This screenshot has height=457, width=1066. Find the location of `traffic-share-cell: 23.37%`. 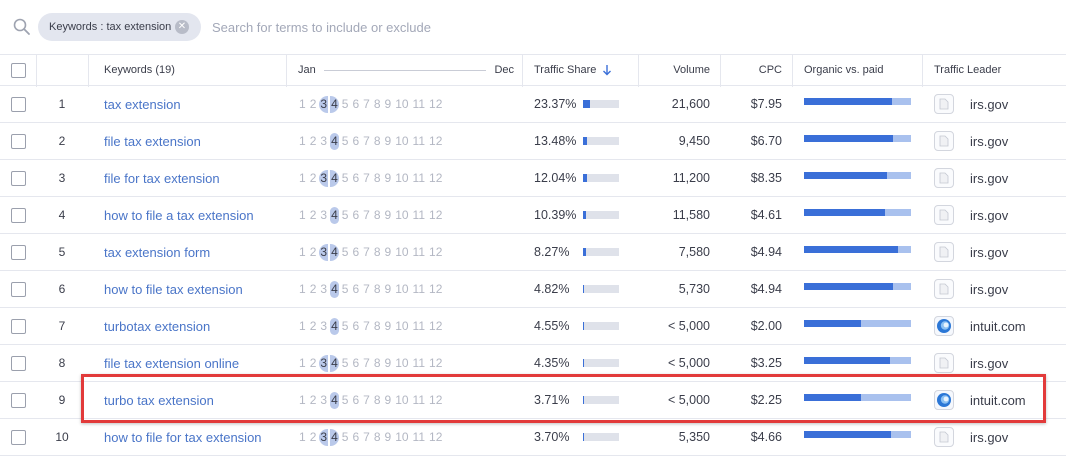

traffic-share-cell: 23.37% is located at coordinates (589, 104).